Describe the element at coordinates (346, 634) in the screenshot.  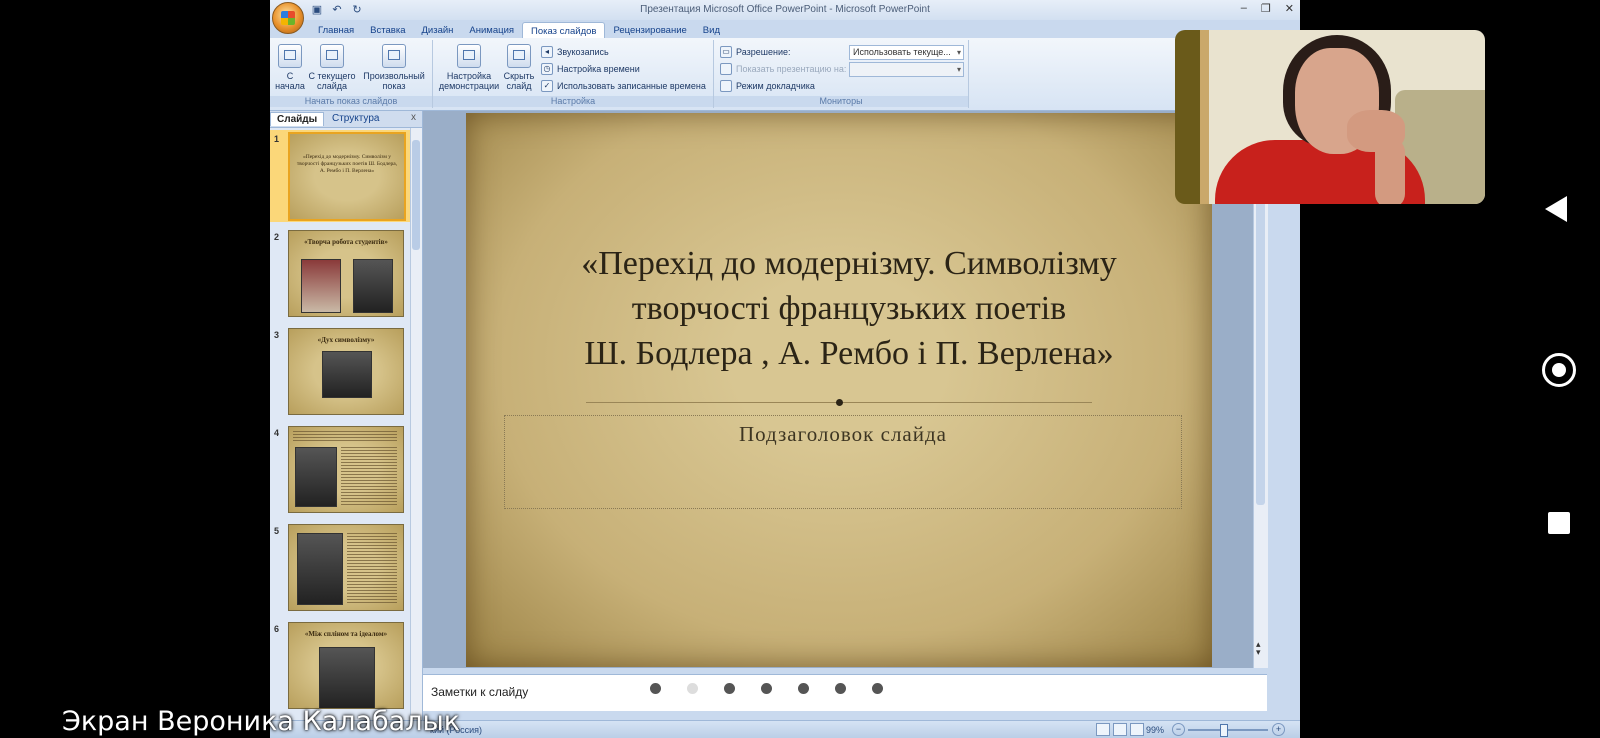
I see `thumbnail-title: «Між спліном та ідеалом»` at that location.